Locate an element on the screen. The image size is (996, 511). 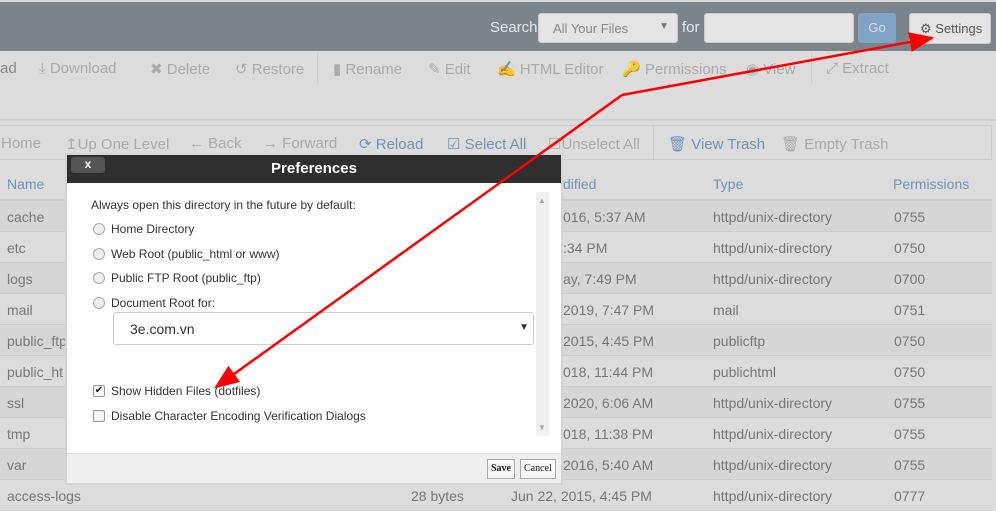
permissions-label: Permissions is located at coordinates (685, 69).